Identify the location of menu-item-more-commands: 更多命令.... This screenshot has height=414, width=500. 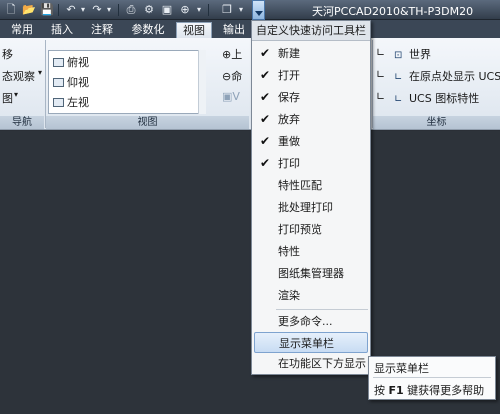
(311, 321).